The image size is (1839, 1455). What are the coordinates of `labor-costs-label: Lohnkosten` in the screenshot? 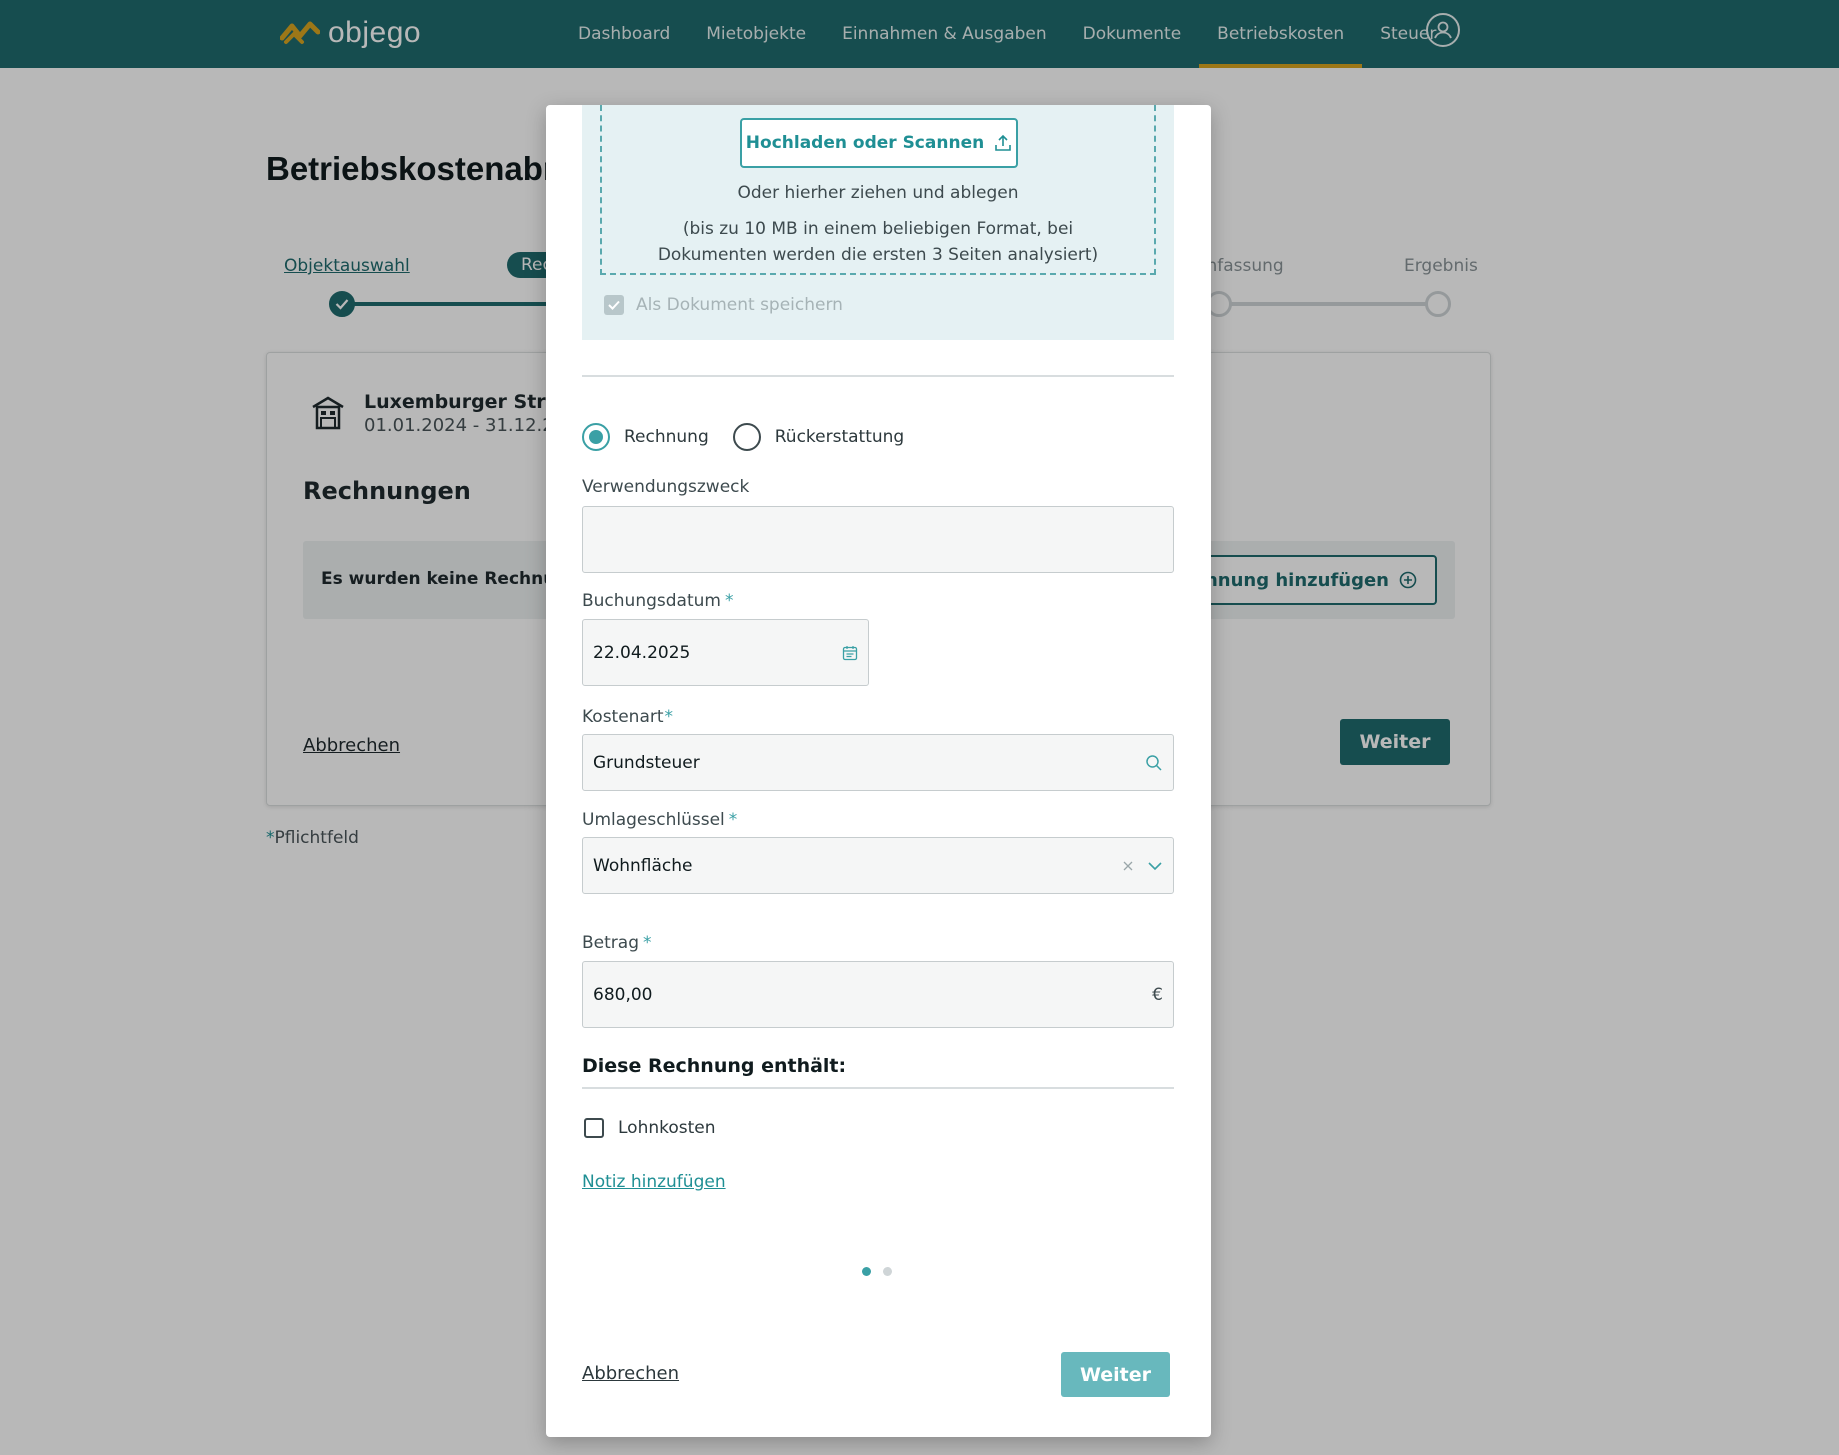 It's located at (667, 1128).